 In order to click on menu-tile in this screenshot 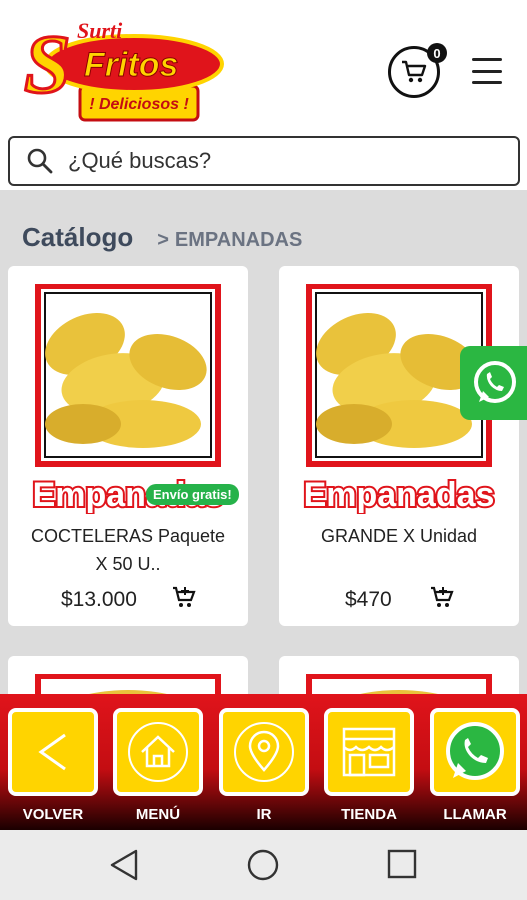, I will do `click(158, 752)`.